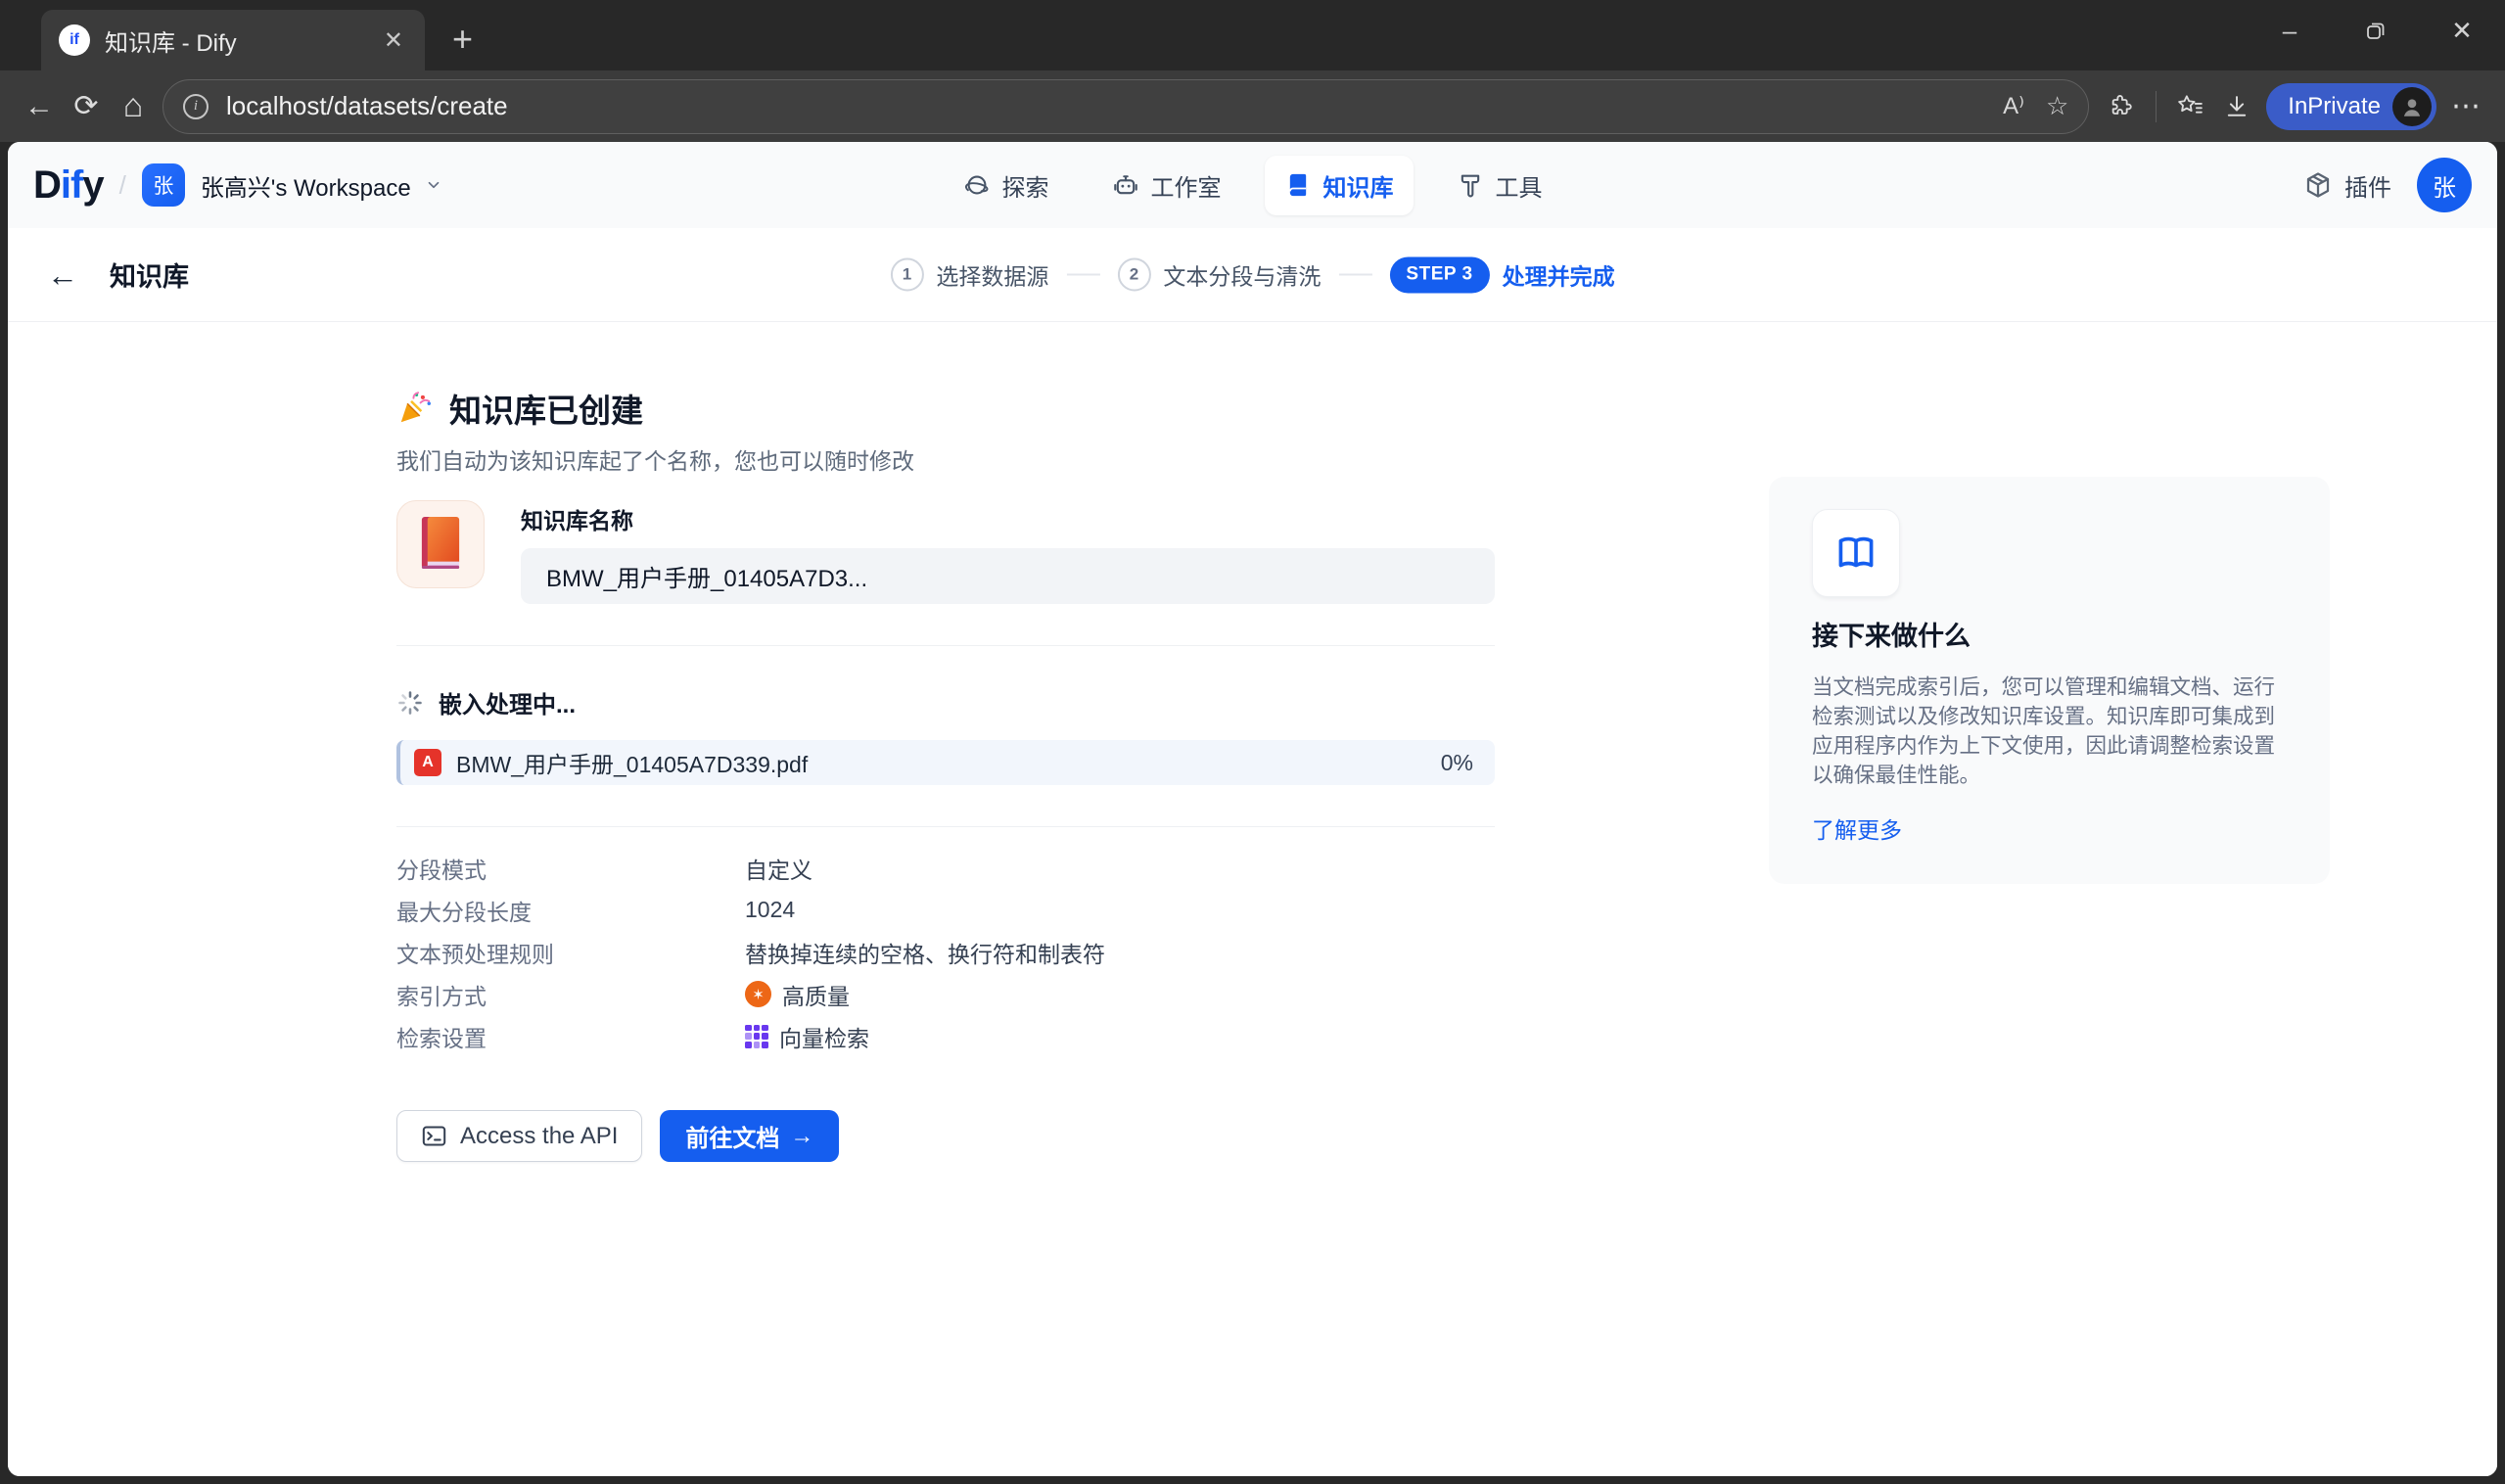  I want to click on plugins-button: 插件, so click(2347, 185).